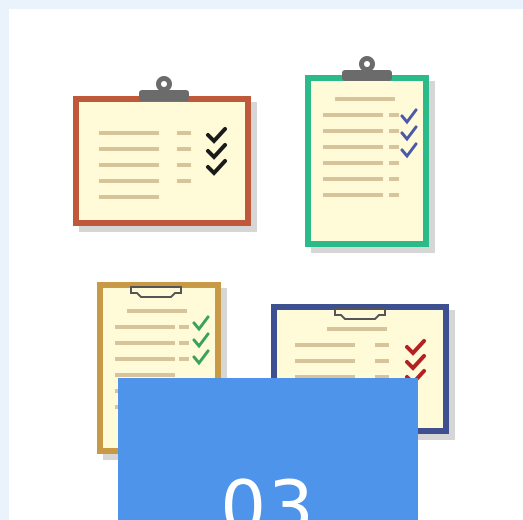  Describe the element at coordinates (370, 154) in the screenshot. I see `clipboard-green-icon` at that location.